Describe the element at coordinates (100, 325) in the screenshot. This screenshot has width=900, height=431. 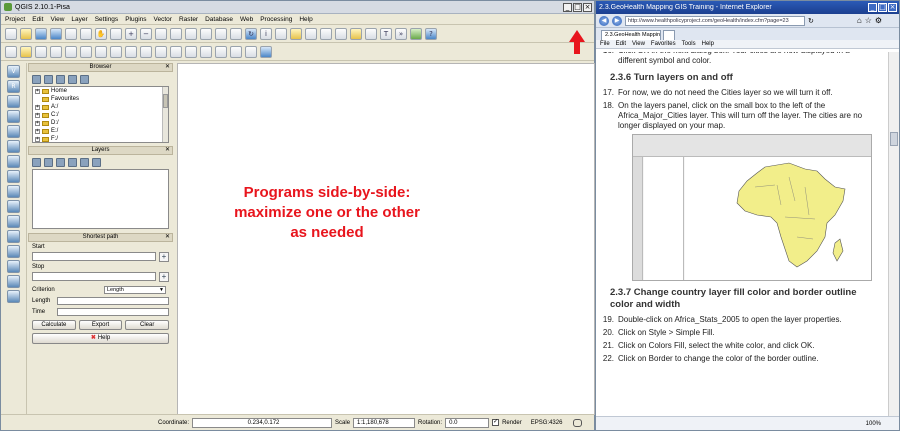
I see `export-button: Export` at that location.